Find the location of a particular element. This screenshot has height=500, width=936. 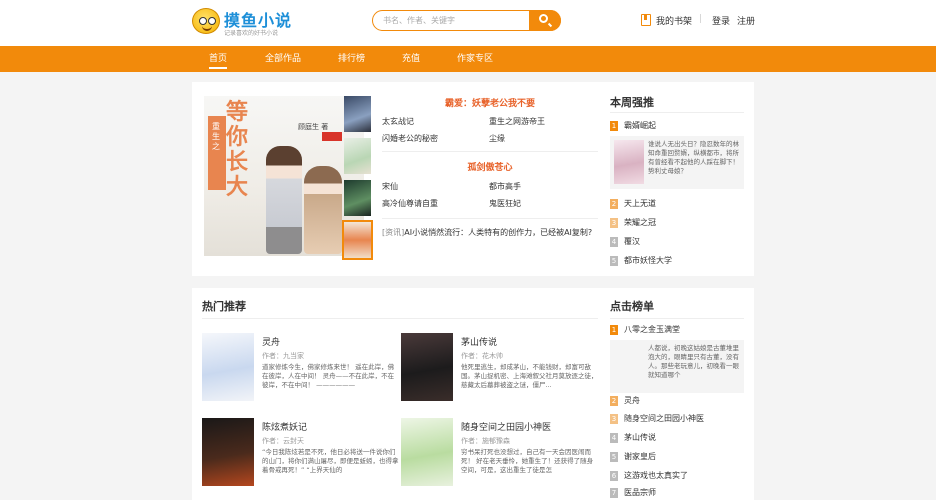

top-header: 摸鱼小说 记录喜欢的好书小说 我的书架 | 登录 注册 is located at coordinates (468, 23).